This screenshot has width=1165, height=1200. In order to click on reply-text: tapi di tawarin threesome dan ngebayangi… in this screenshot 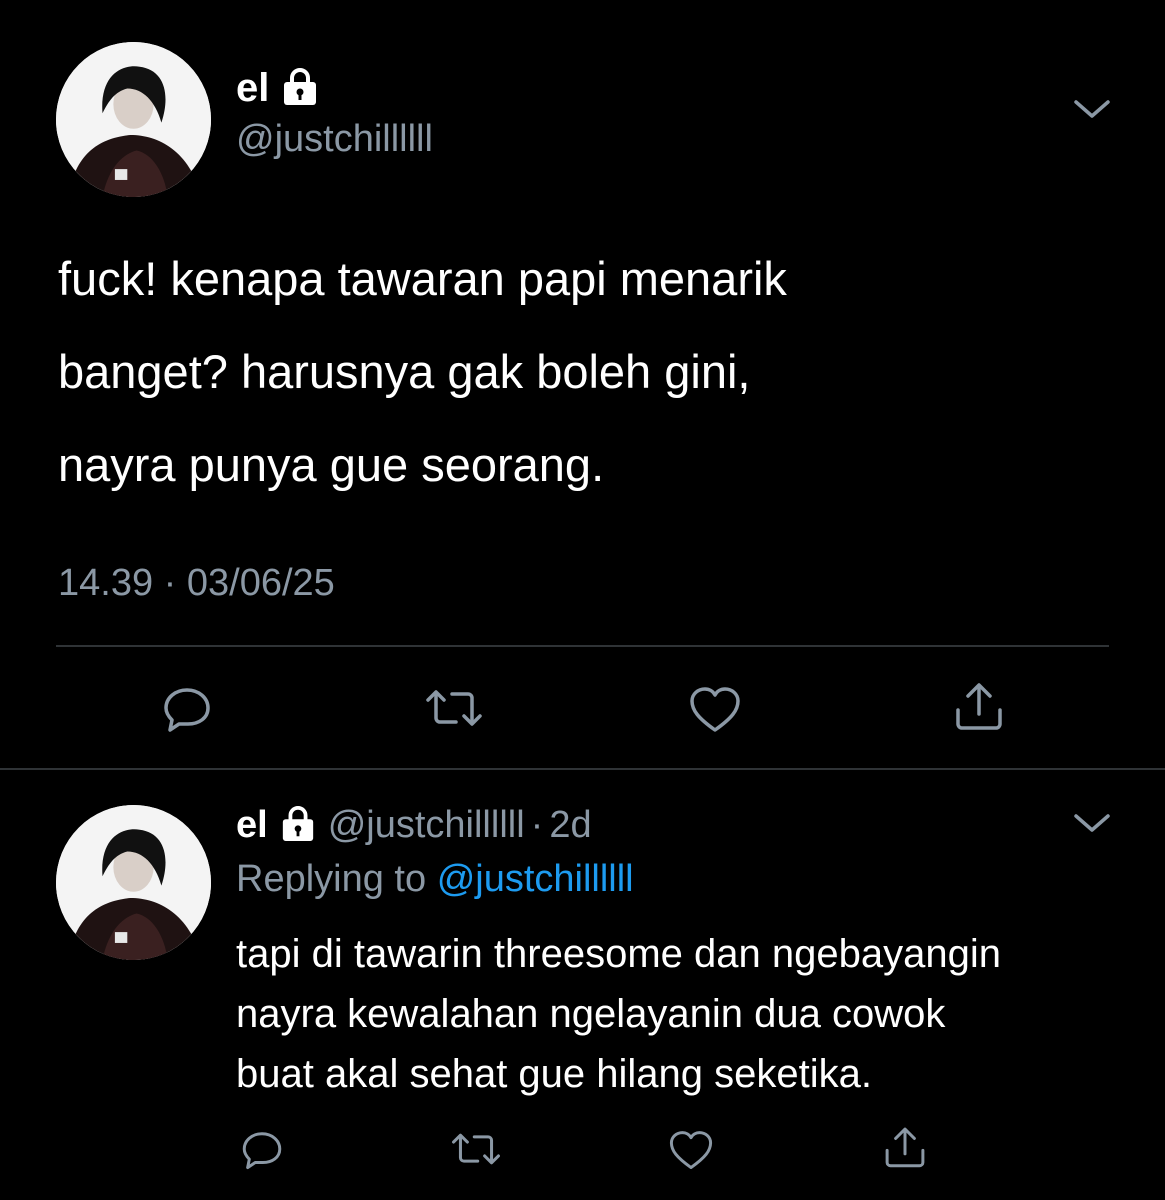, I will do `click(618, 1014)`.